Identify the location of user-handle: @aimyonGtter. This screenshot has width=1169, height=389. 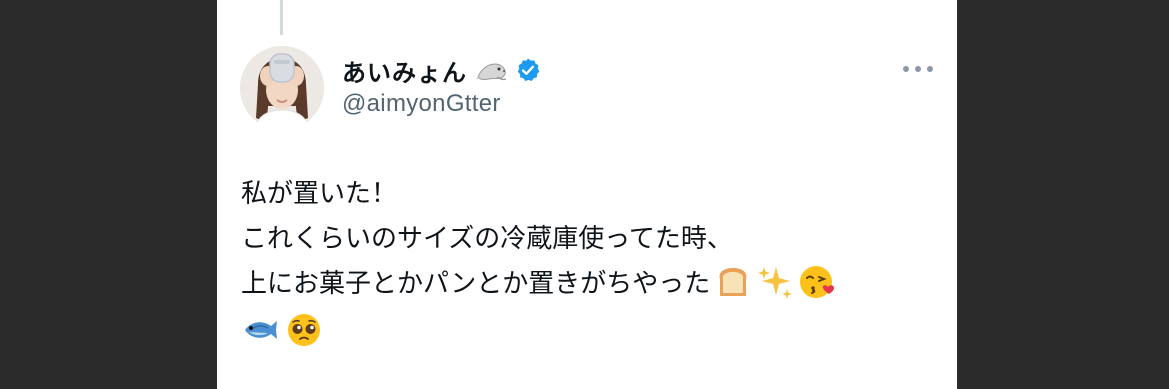
(441, 104).